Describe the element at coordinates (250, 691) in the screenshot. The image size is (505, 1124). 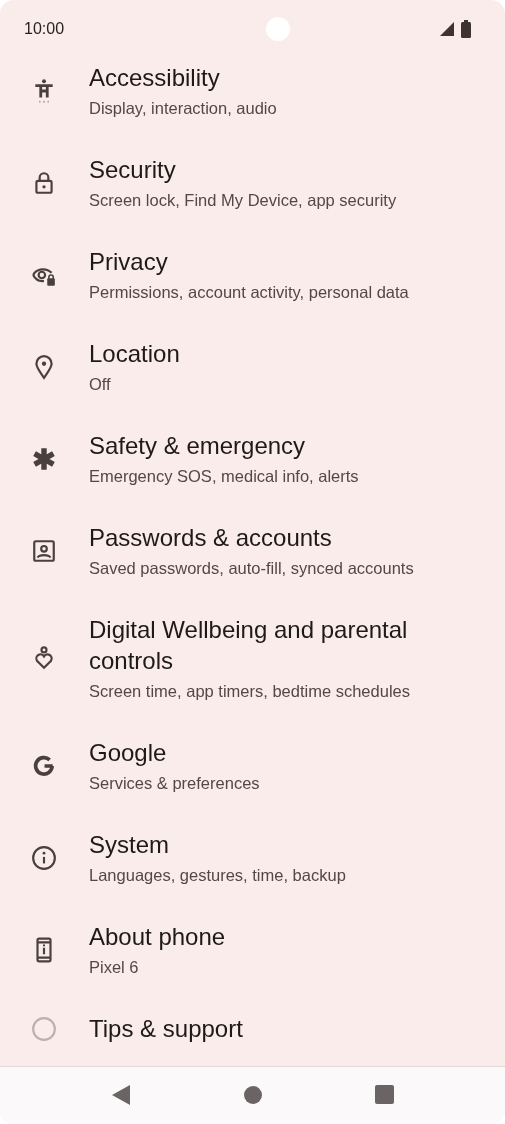
I see `item-subtitle: Screen time, app timers, bedtime schedules` at that location.